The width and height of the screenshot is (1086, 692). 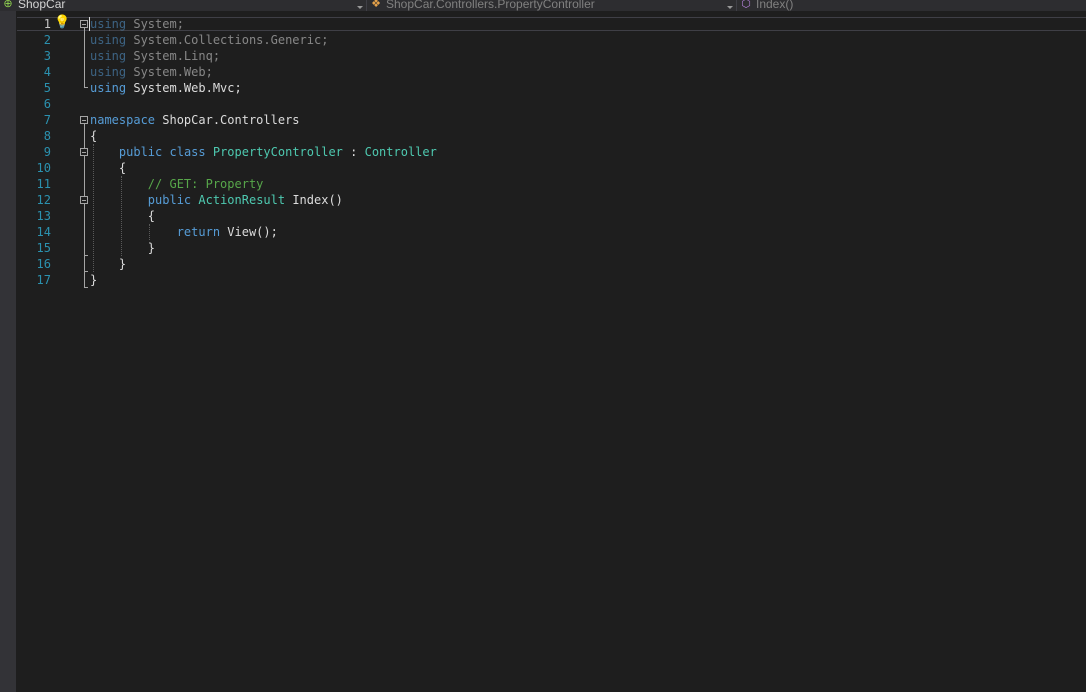 What do you see at coordinates (376, 5) in the screenshot?
I see `class-icon: ❖` at bounding box center [376, 5].